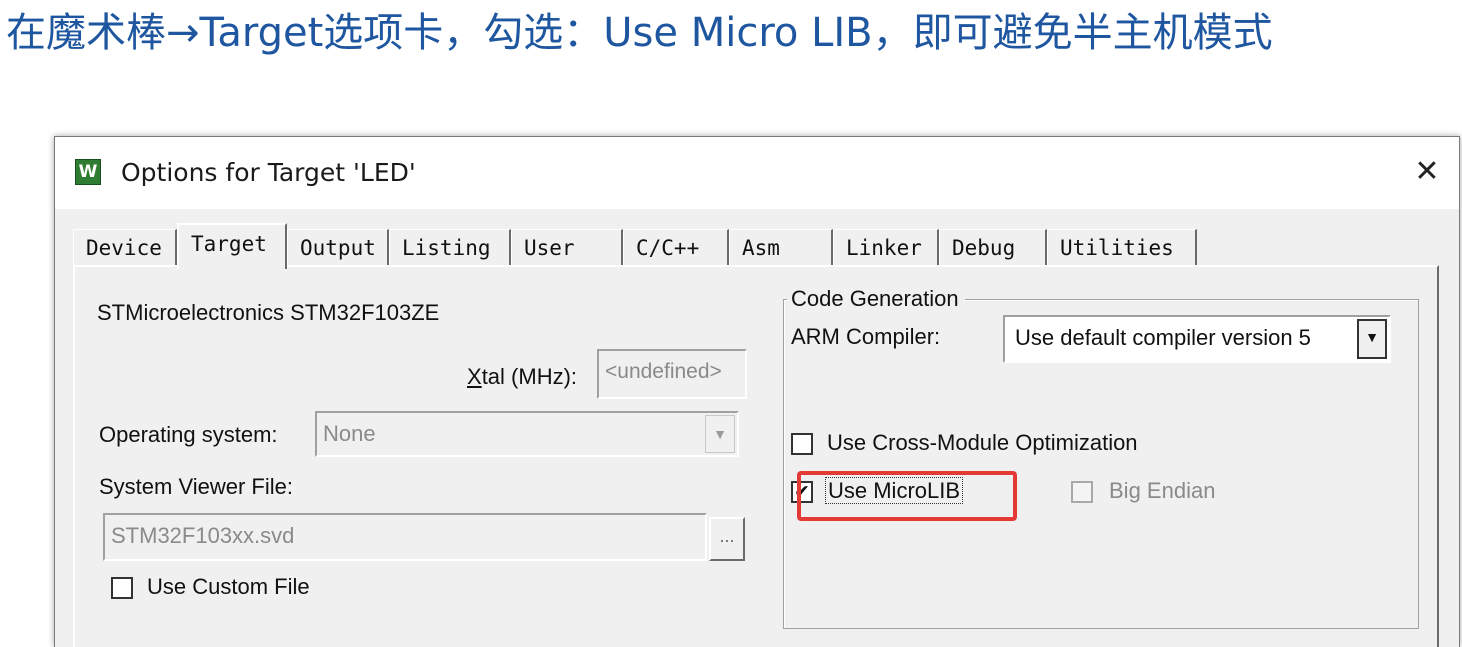 The image size is (1462, 647). I want to click on svd-label: System Viewer File:, so click(196, 486).